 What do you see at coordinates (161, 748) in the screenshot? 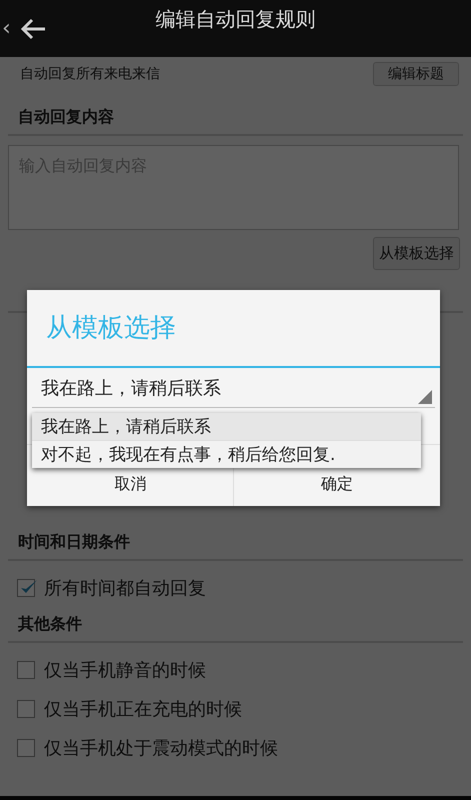
I see `option-label: 仅当手机处于震动模式的时候` at bounding box center [161, 748].